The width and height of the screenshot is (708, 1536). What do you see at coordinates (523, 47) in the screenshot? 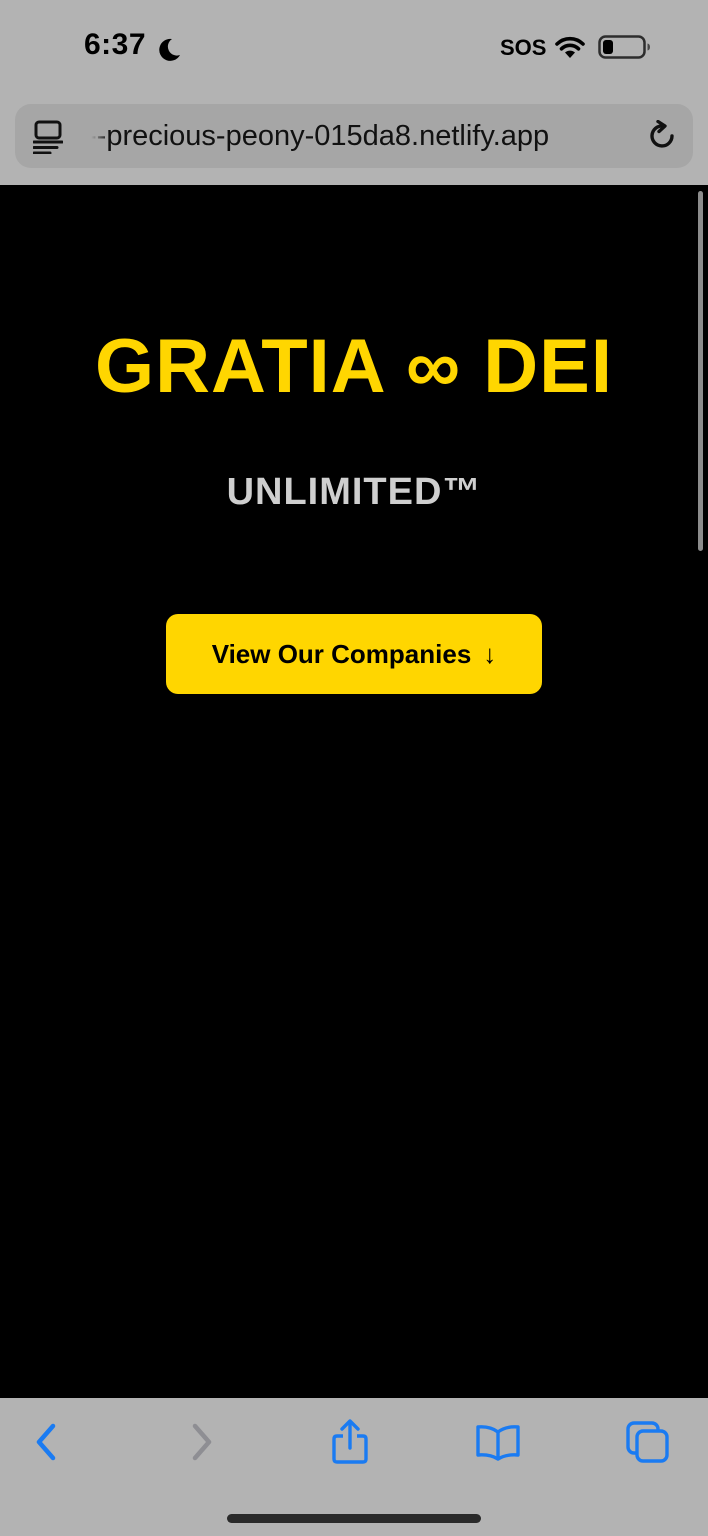
I see `sos-indicator: SOS` at bounding box center [523, 47].